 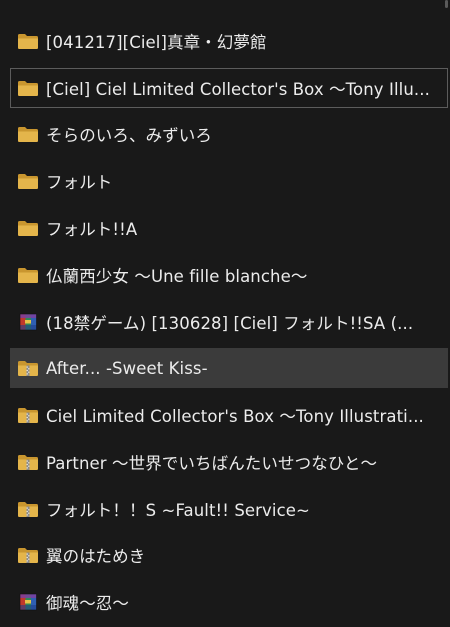 I want to click on list-item: [041217][Ciel]真章・幻夢館, so click(x=229, y=41).